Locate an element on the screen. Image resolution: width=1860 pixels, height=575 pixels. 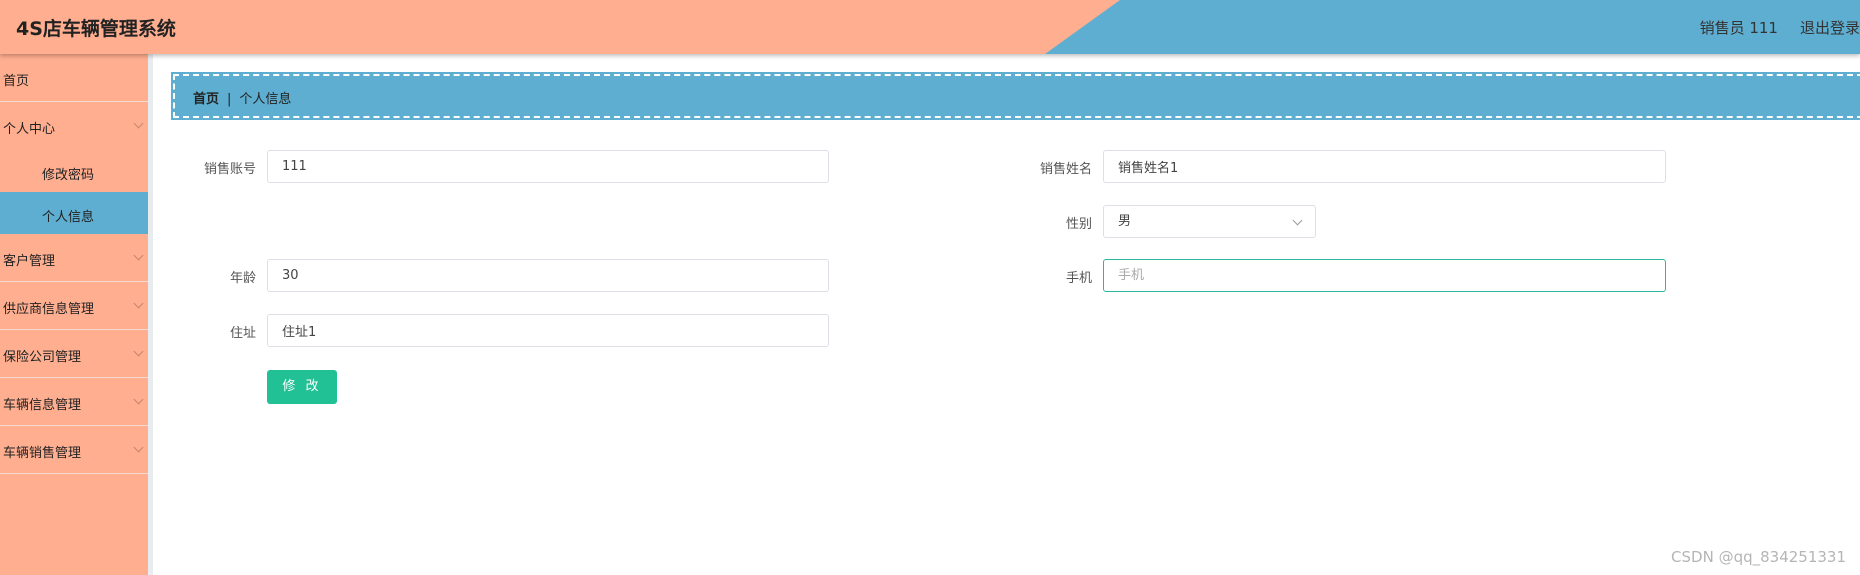
sidebar-item-change-password: 修改密码 is located at coordinates (74, 171).